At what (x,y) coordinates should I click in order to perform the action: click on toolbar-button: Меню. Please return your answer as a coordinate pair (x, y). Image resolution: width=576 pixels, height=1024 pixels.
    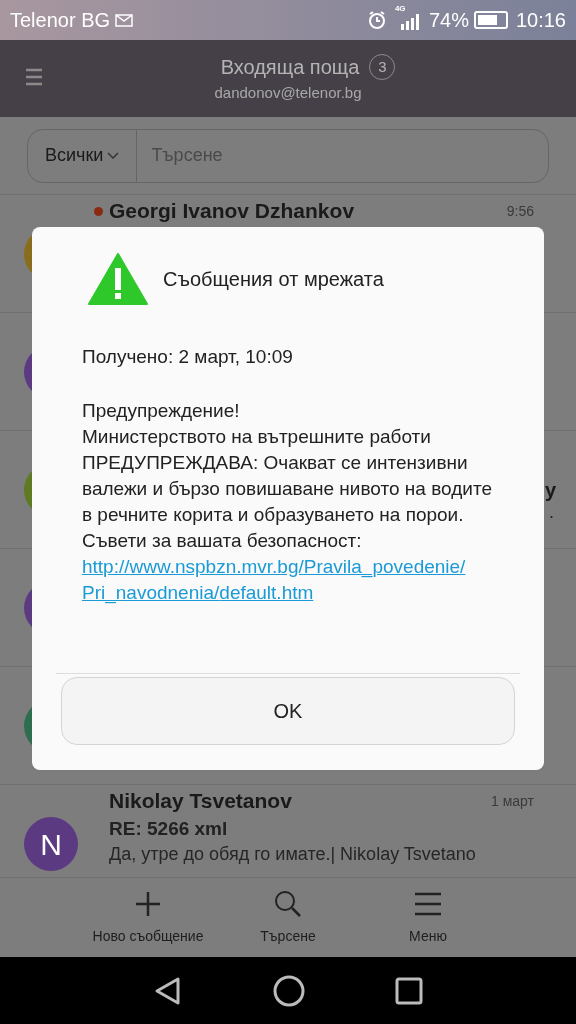
    Looking at the image, I should click on (428, 917).